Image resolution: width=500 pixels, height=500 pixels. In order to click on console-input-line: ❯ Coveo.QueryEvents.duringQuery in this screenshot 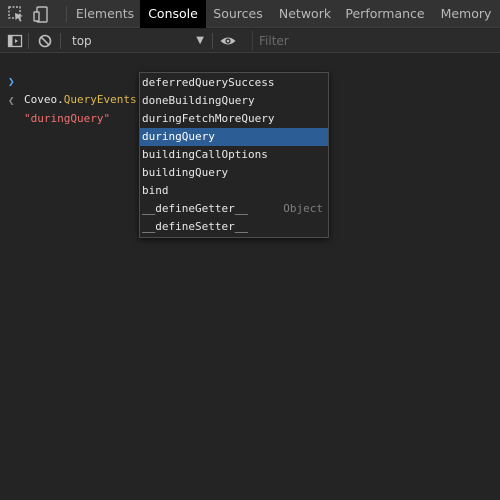, I will do `click(250, 80)`.